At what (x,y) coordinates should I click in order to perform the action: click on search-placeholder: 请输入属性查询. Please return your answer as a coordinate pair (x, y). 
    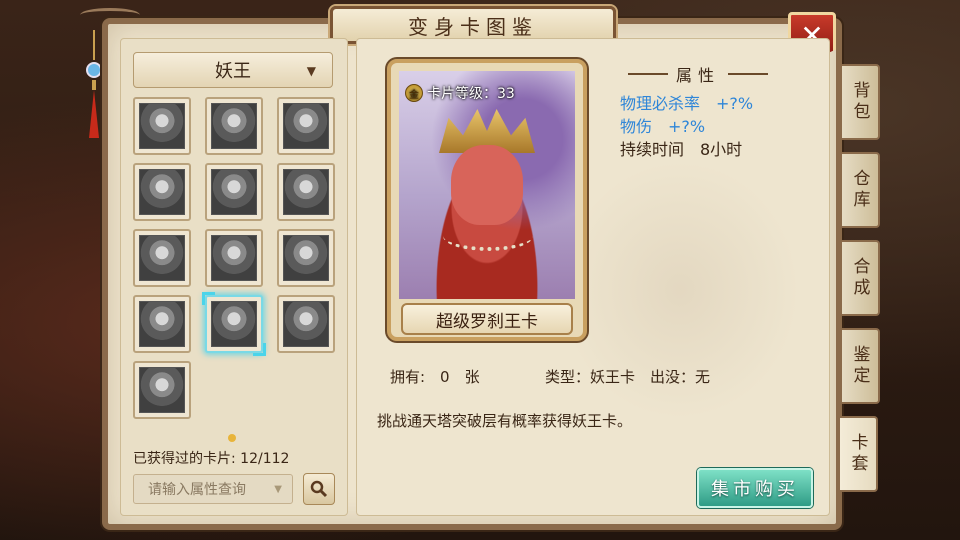
    Looking at the image, I should click on (197, 490).